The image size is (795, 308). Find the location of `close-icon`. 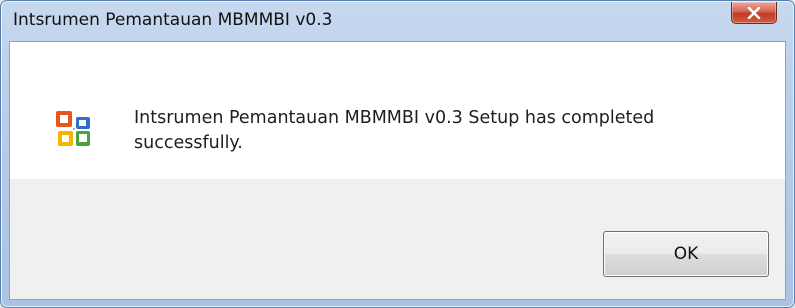

close-icon is located at coordinates (754, 12).